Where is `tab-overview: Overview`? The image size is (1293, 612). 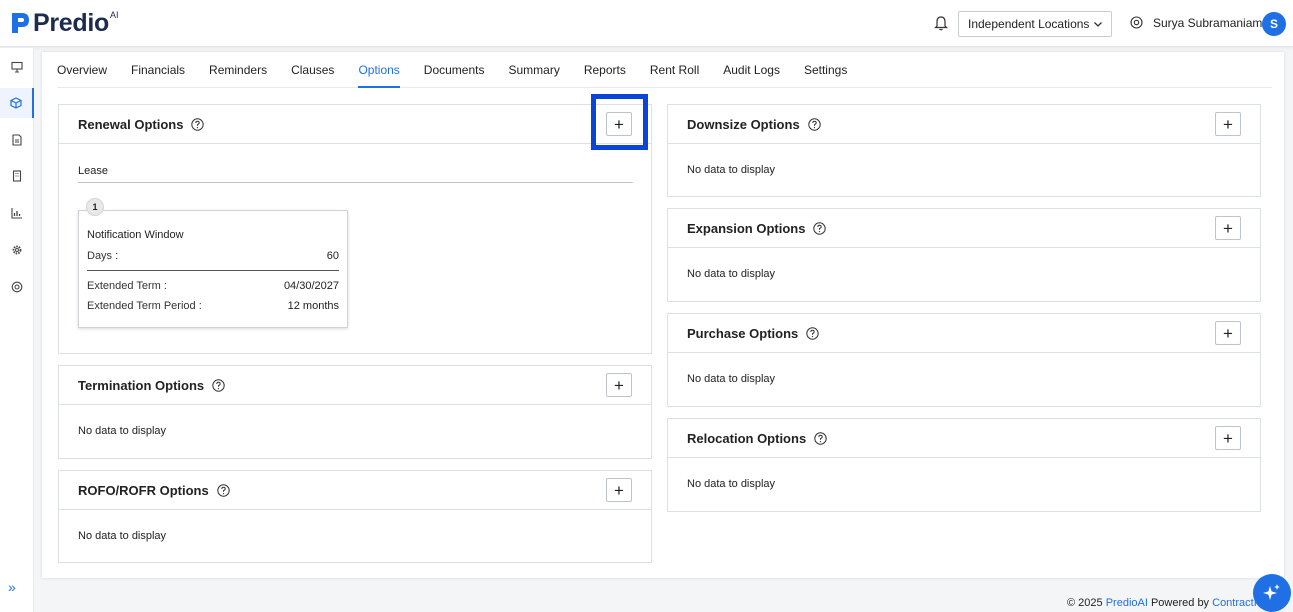
tab-overview: Overview is located at coordinates (82, 70).